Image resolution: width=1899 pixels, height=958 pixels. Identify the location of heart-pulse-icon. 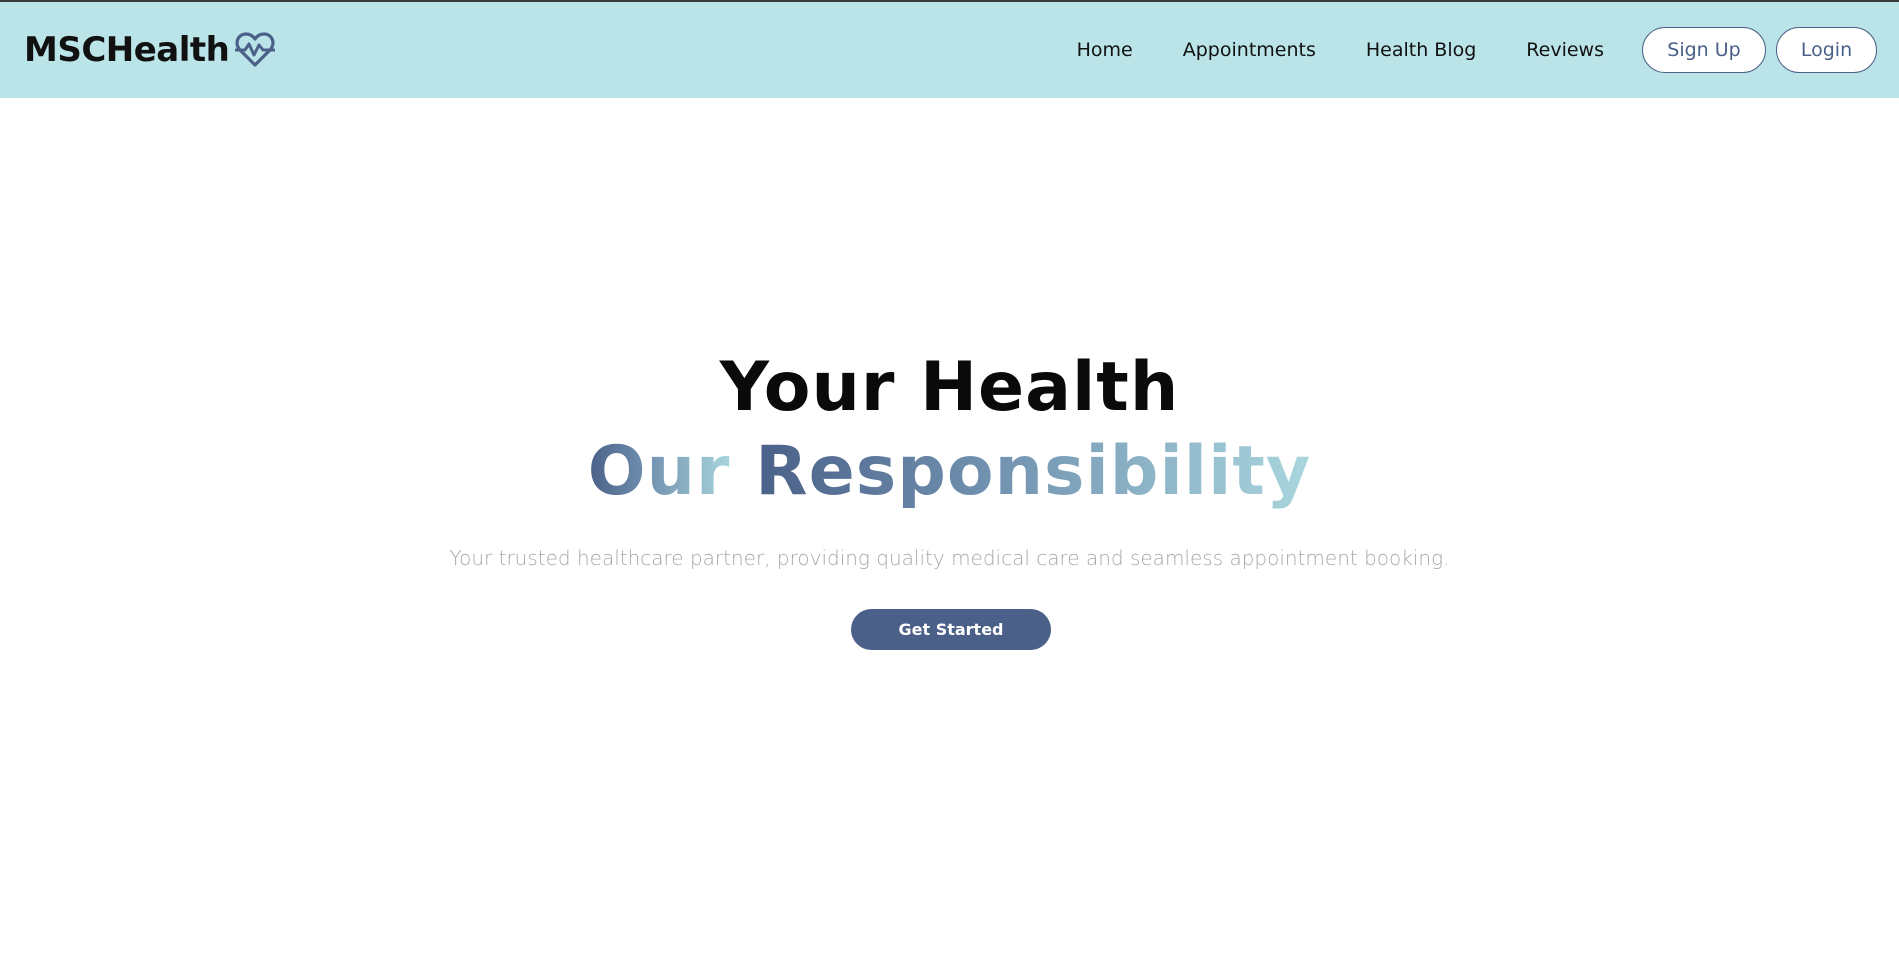
(255, 50).